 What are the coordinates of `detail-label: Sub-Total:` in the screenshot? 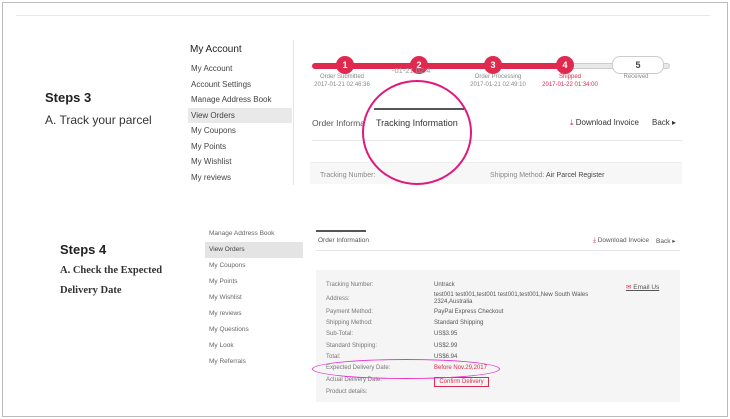 It's located at (340, 334).